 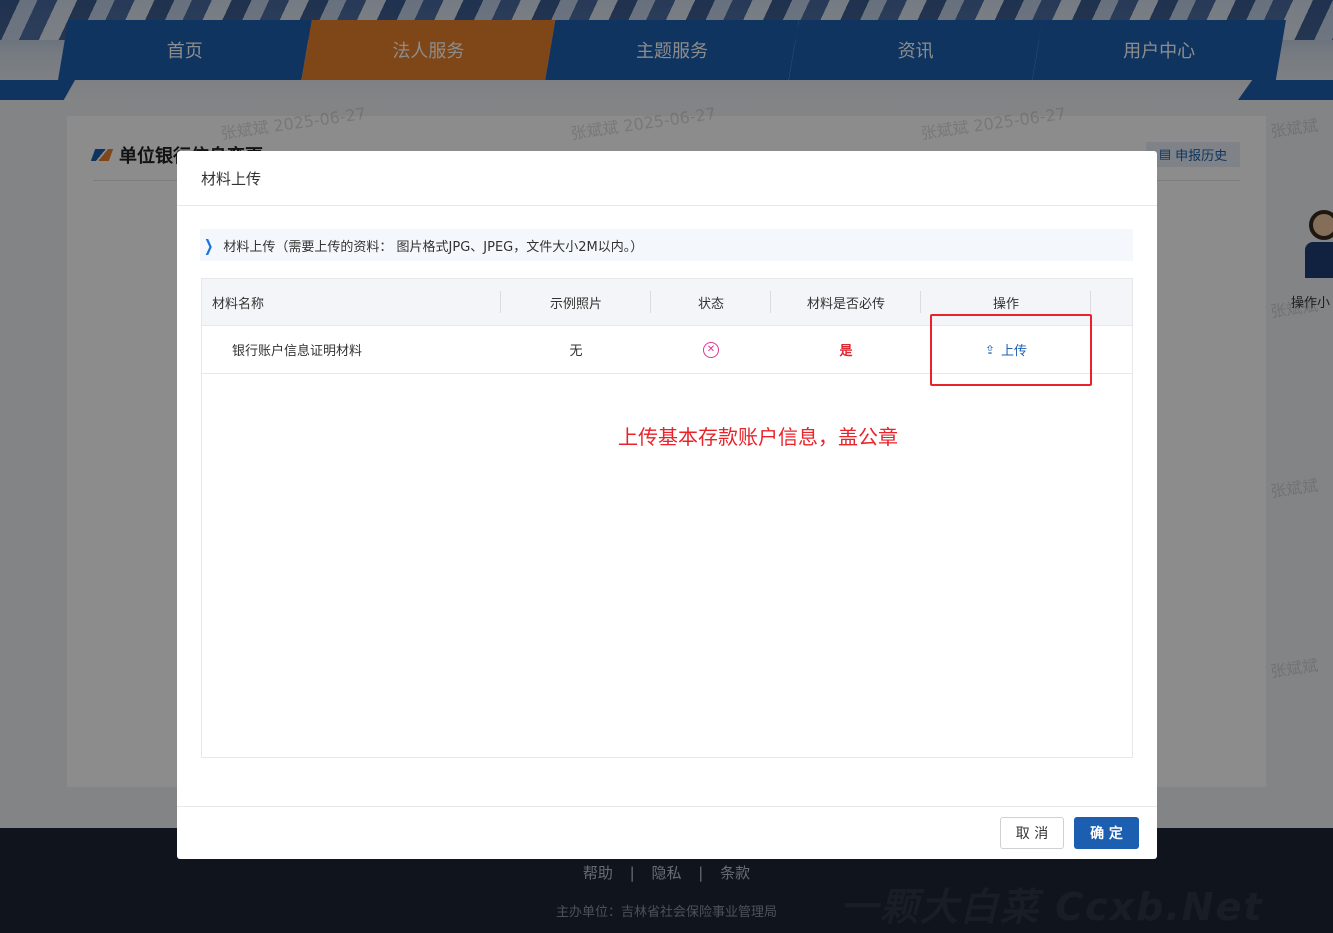 What do you see at coordinates (667, 832) in the screenshot?
I see `modal-footer: 取 消 确 定` at bounding box center [667, 832].